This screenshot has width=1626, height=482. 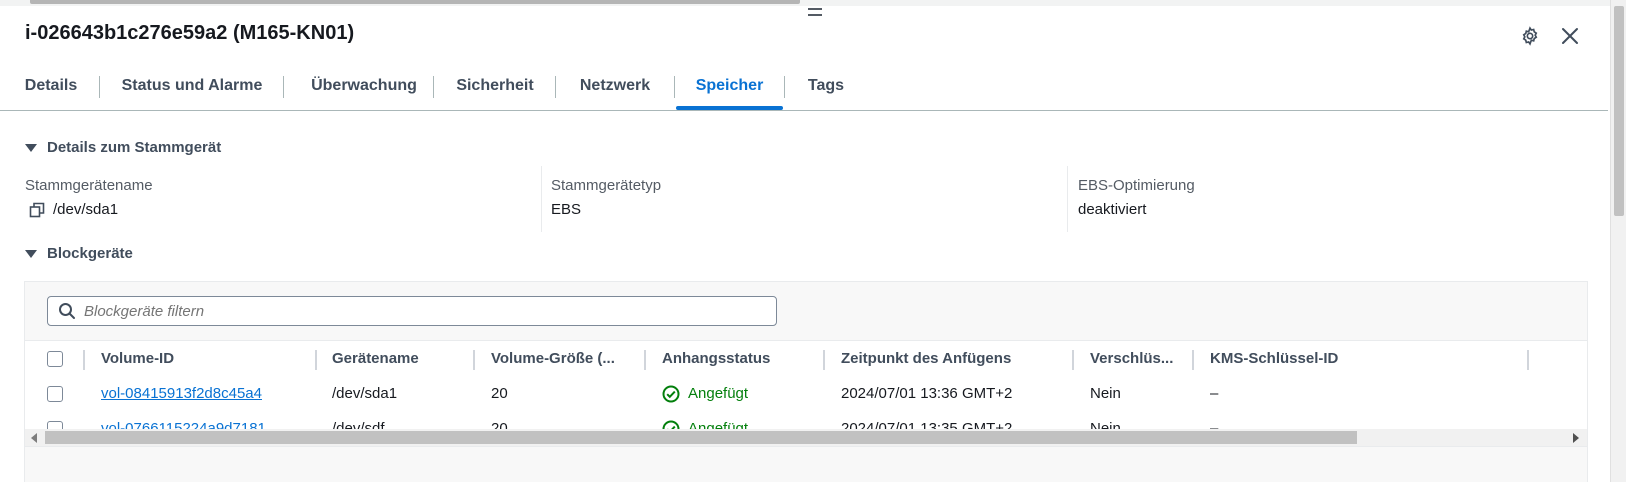 What do you see at coordinates (805, 3) in the screenshot?
I see `top-scroll-track` at bounding box center [805, 3].